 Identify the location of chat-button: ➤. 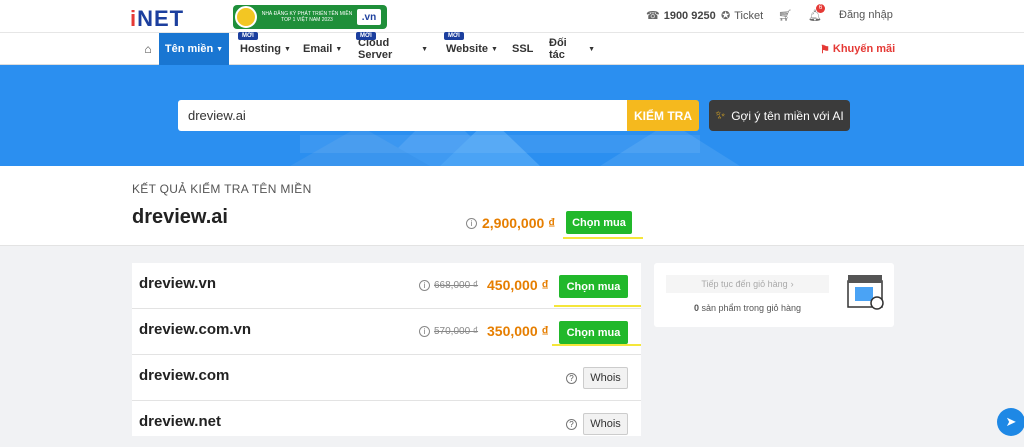
(1010, 422).